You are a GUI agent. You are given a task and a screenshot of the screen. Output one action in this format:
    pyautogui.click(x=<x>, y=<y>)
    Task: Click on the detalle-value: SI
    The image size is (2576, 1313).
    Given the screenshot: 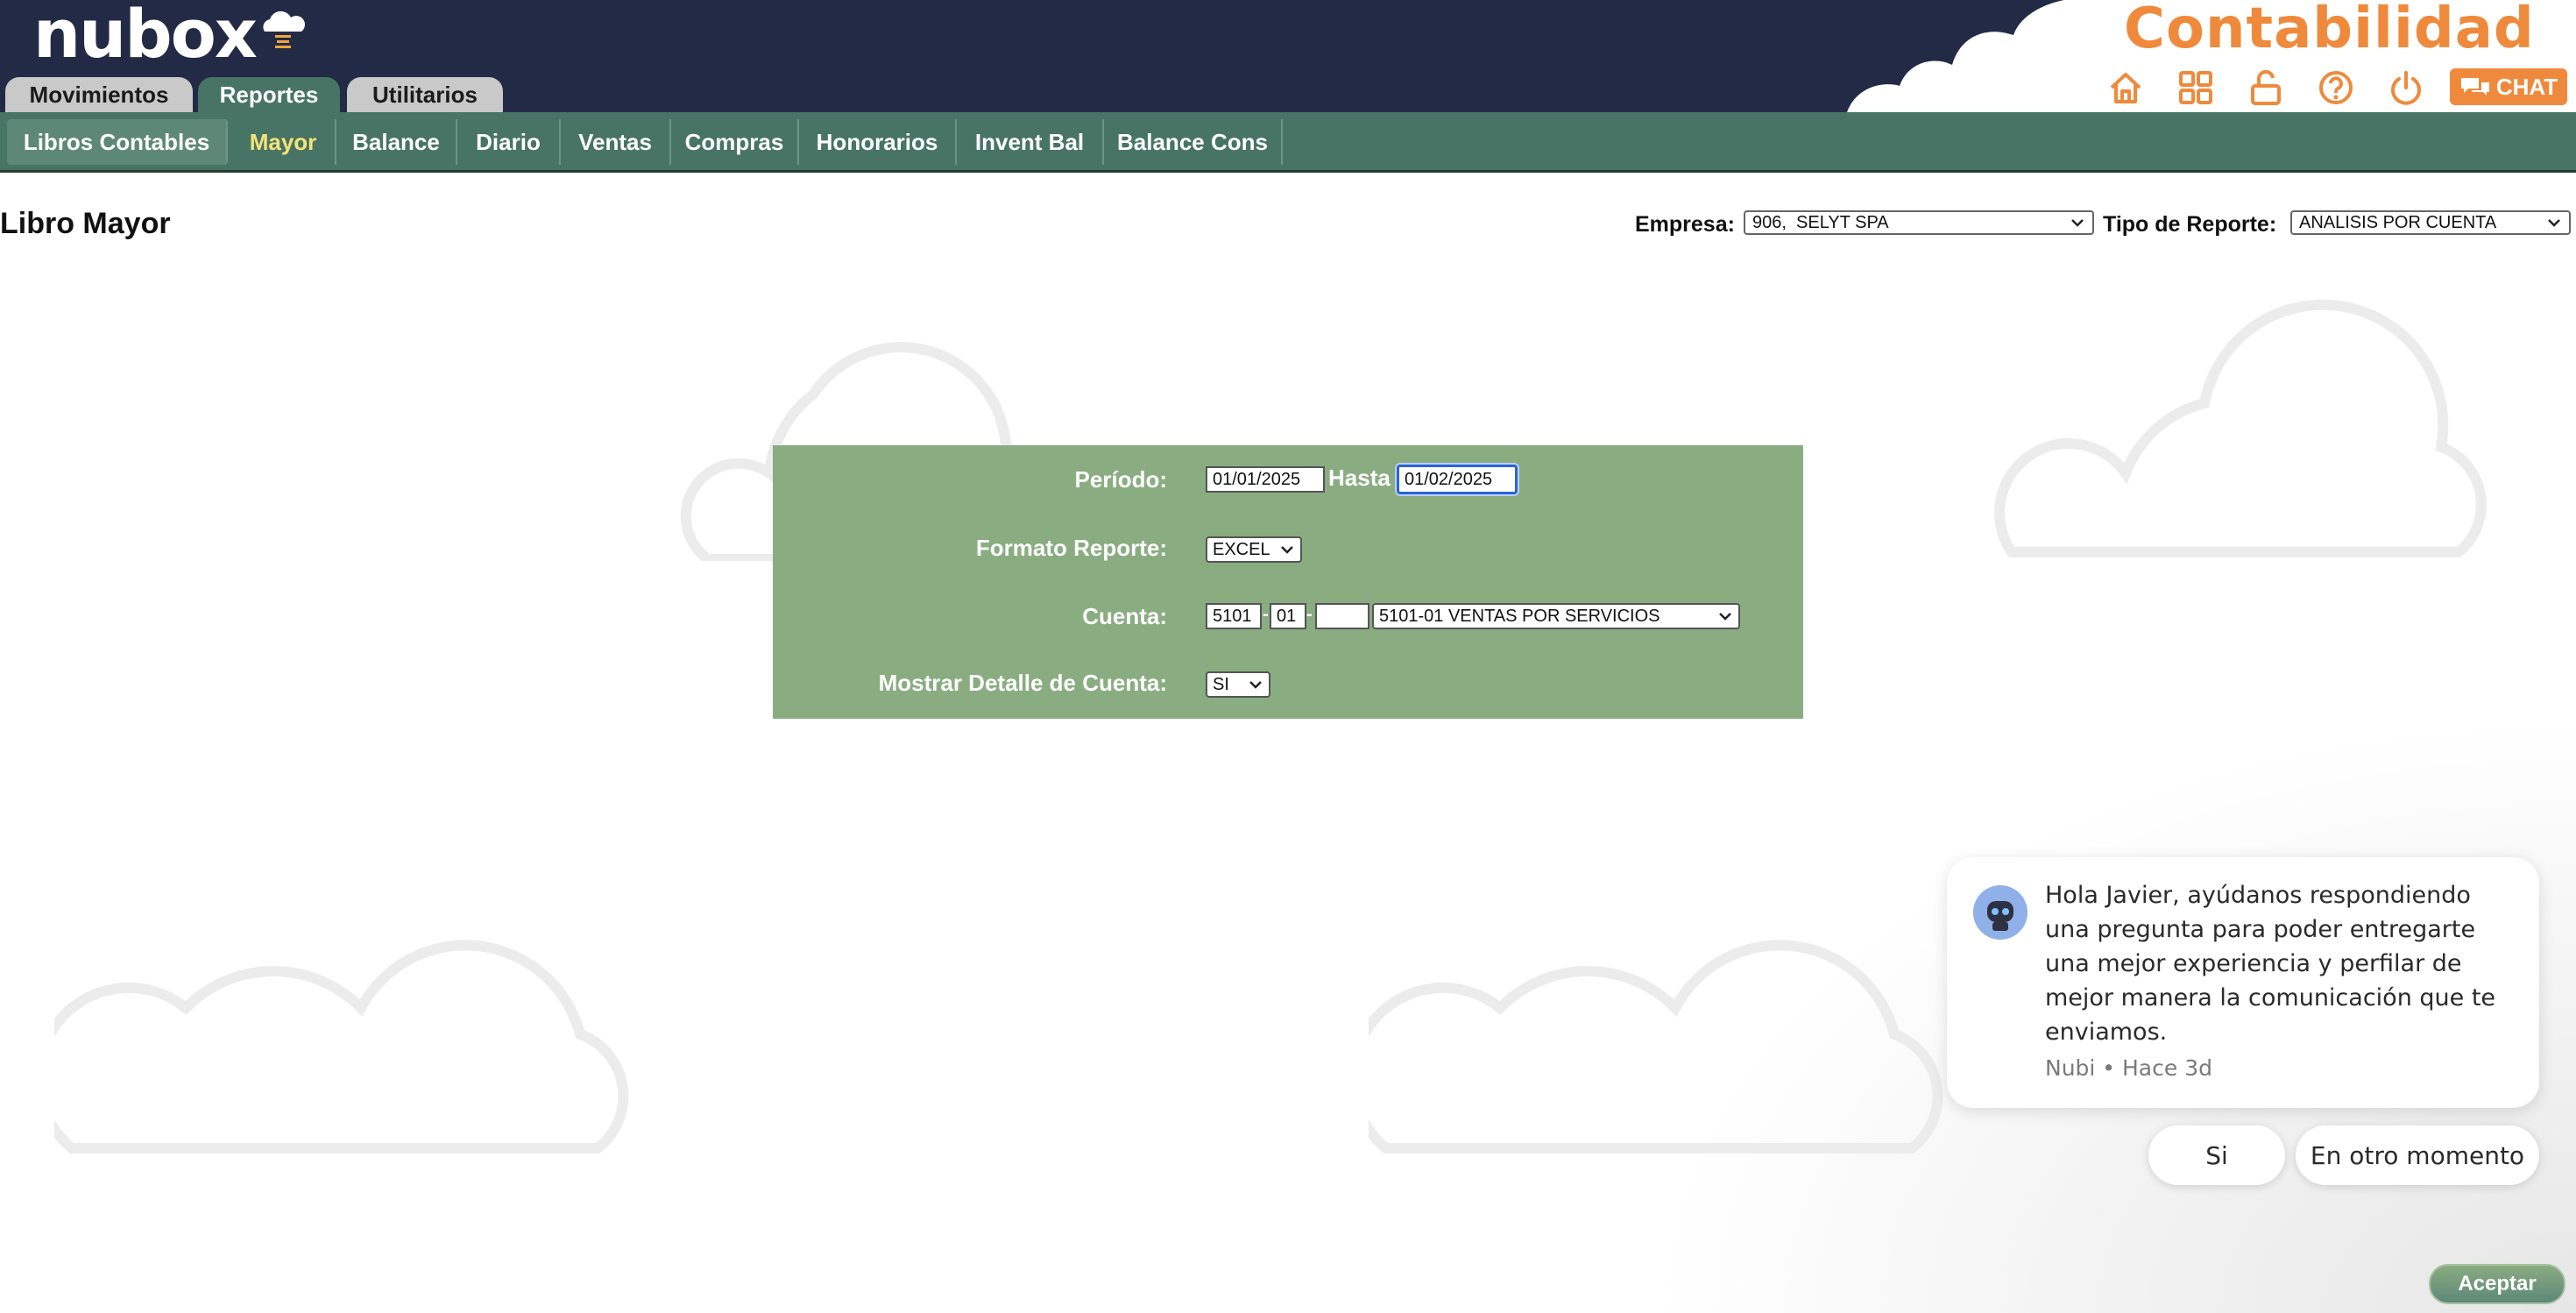 What is the action you would take?
    pyautogui.click(x=1221, y=684)
    